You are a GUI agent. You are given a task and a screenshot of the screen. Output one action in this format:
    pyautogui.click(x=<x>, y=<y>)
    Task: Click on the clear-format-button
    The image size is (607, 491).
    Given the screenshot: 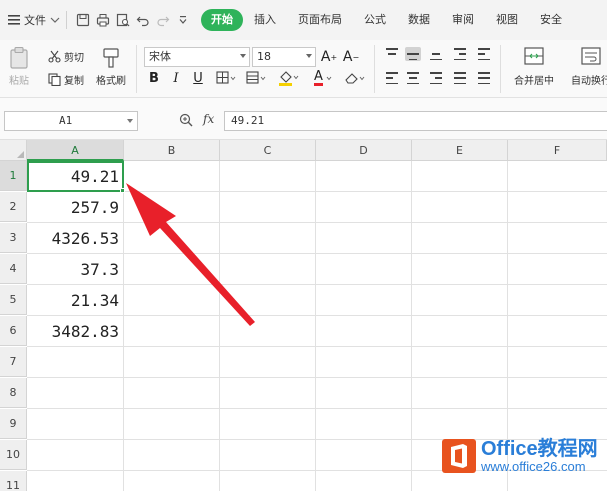 What is the action you would take?
    pyautogui.click(x=355, y=78)
    